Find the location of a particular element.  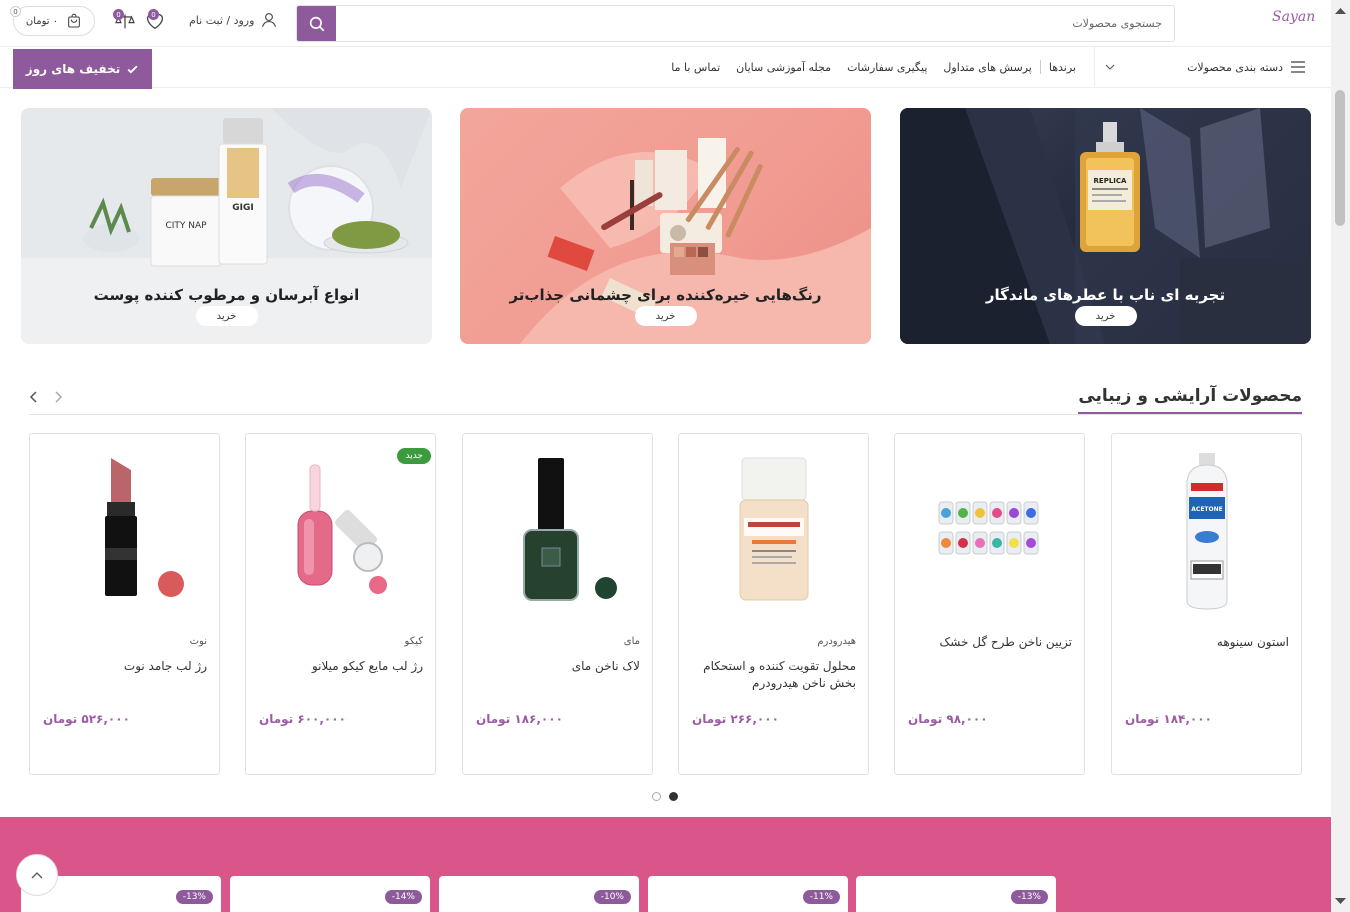

search-icon is located at coordinates (316, 23).